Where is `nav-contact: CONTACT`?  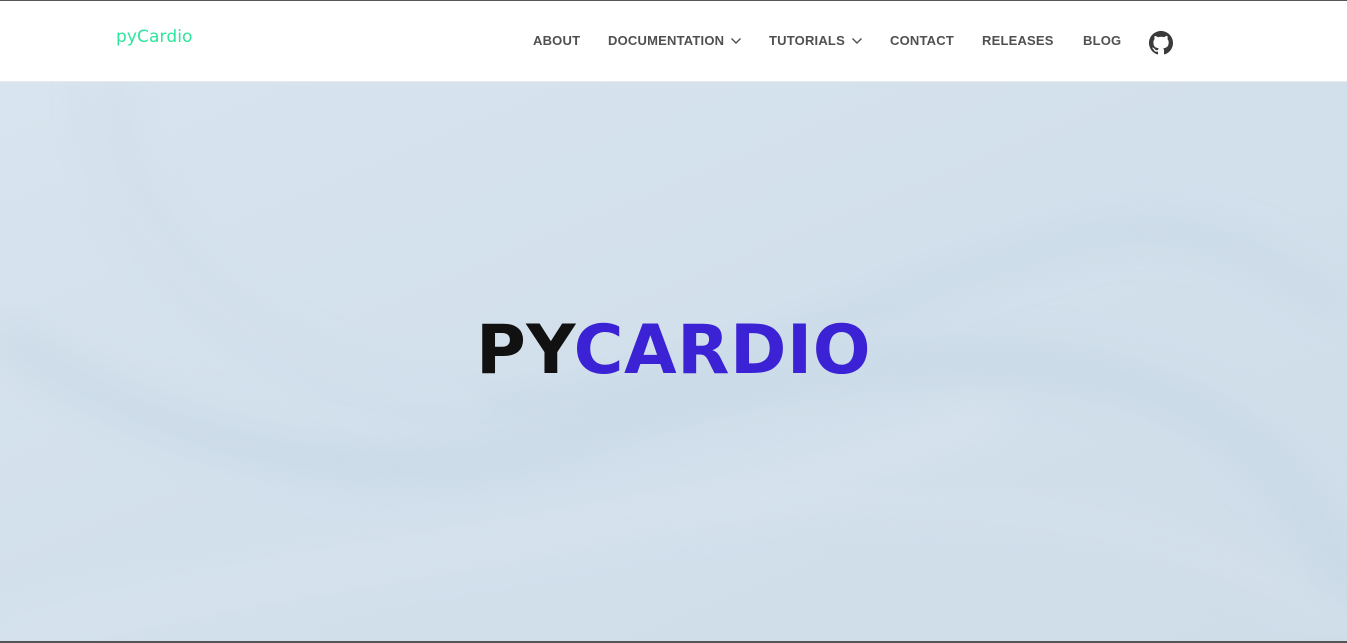
nav-contact: CONTACT is located at coordinates (922, 40).